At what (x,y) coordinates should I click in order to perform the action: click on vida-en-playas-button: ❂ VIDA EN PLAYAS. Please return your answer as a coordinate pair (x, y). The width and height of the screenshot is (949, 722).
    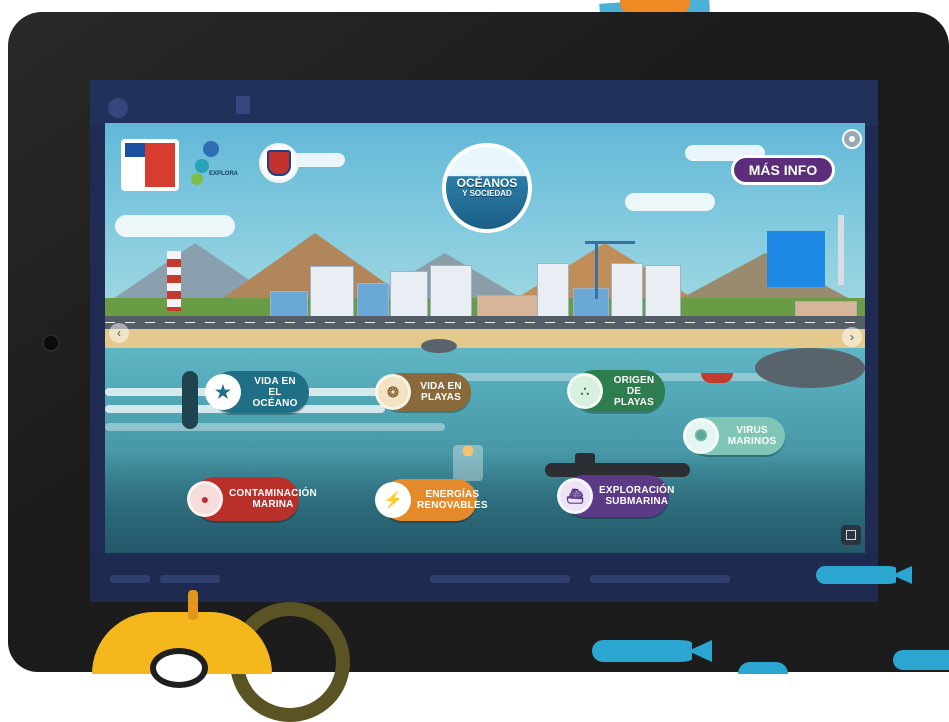
    Looking at the image, I should click on (423, 392).